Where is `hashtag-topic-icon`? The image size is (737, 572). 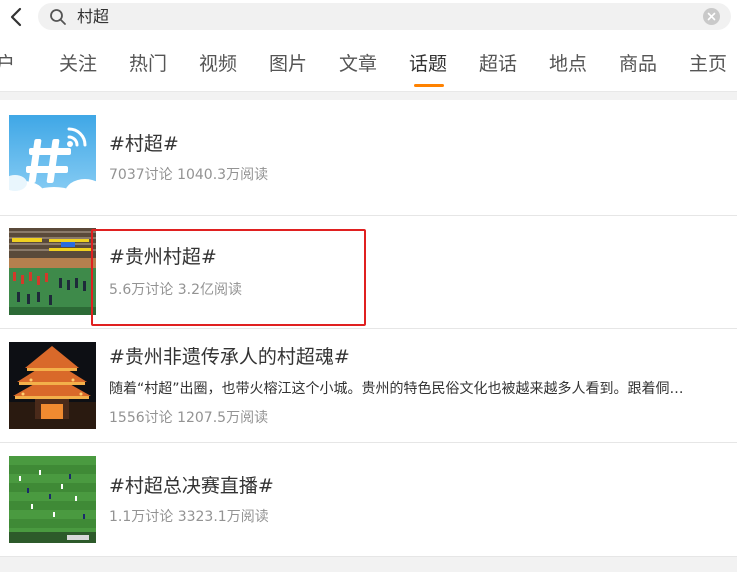
hashtag-topic-icon is located at coordinates (52, 158).